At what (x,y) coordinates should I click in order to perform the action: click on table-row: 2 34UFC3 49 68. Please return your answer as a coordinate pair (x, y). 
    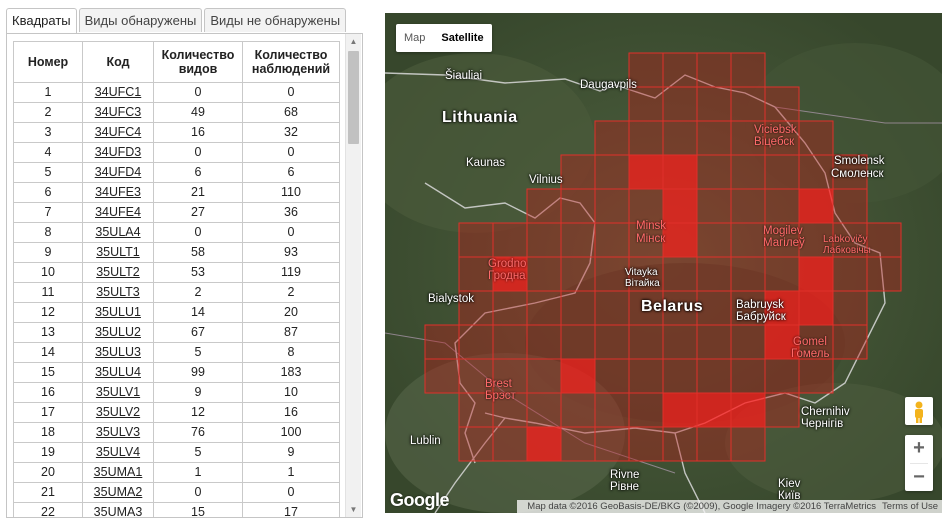
    Looking at the image, I should click on (176, 112).